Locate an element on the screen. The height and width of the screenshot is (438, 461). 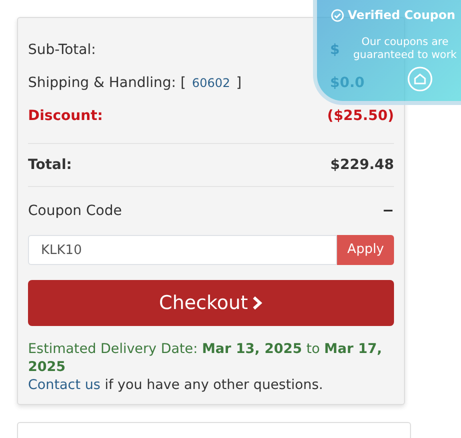
summary-label: Total: is located at coordinates (50, 165).